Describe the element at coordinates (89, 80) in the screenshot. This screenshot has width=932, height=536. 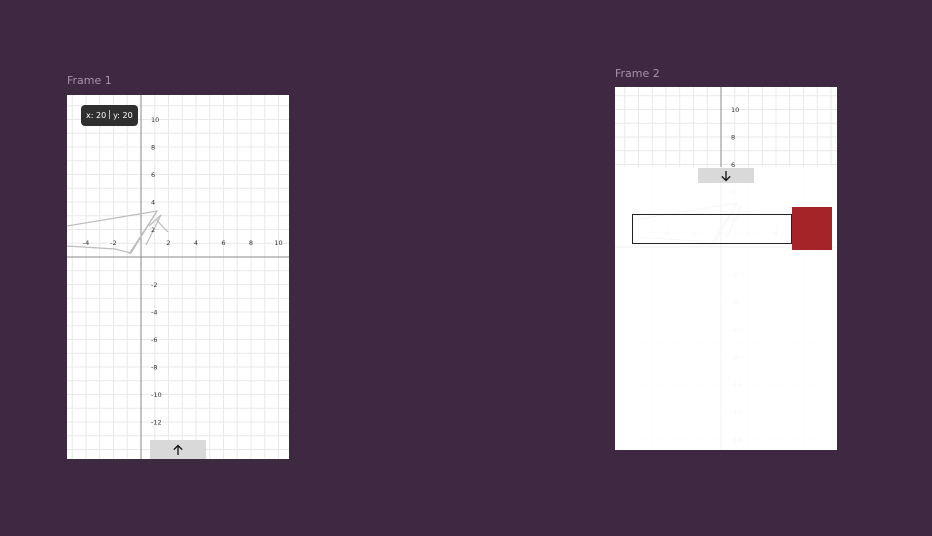
I see `frame-1-label: Frame 1` at that location.